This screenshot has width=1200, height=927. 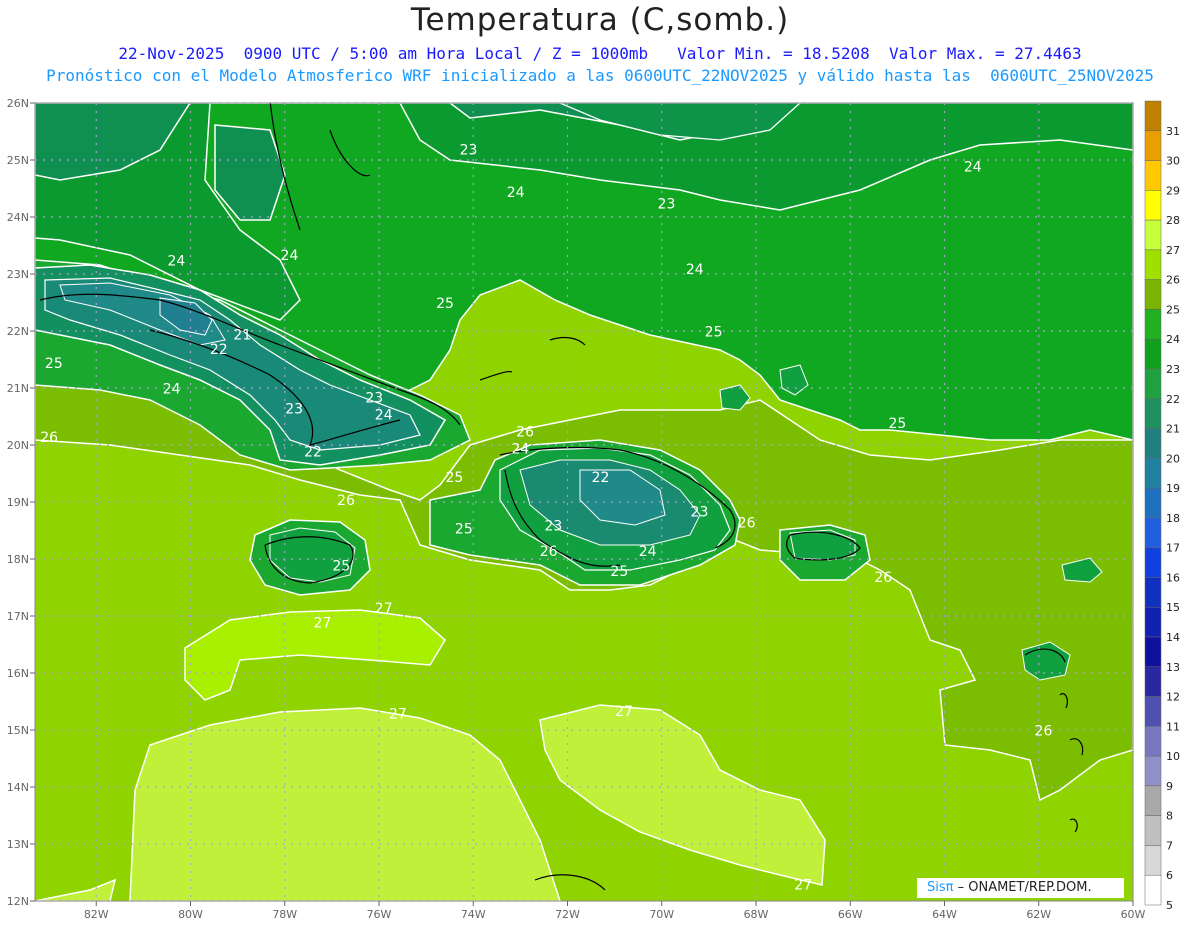 What do you see at coordinates (615, 911) in the screenshot?
I see `longitude-axis: 82W 80W 78W 76W 74W 72W 70W 68W 66W 64W 62W 60W` at bounding box center [615, 911].